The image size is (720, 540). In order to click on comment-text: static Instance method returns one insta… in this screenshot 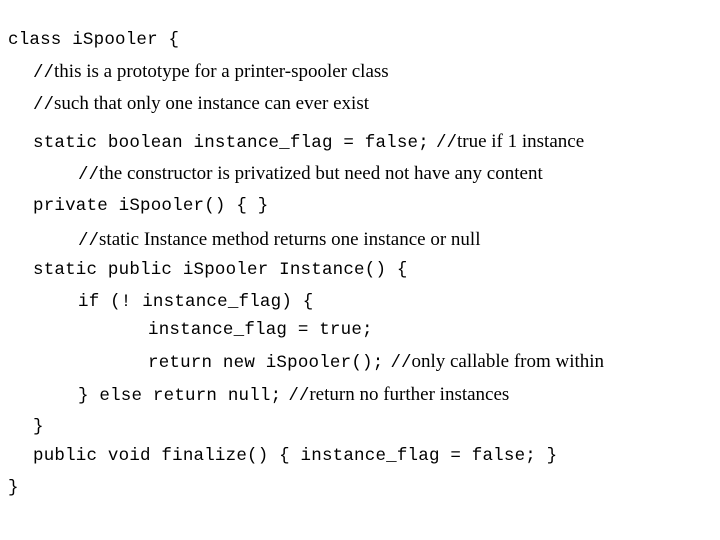, I will do `click(290, 239)`.